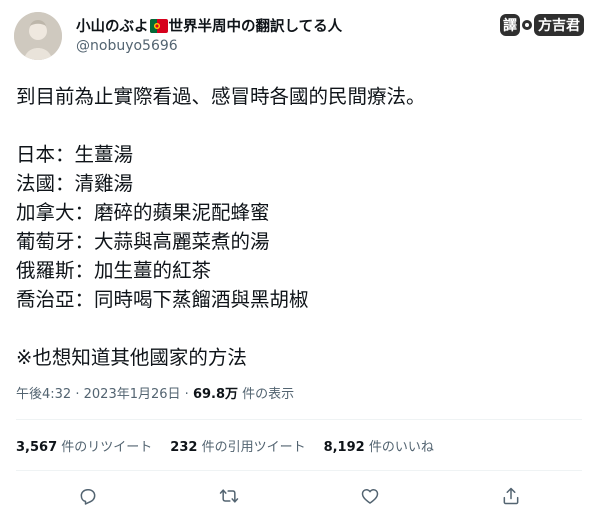 Image resolution: width=598 pixels, height=520 pixels. Describe the element at coordinates (253, 447) in the screenshot. I see `quotes-label: 件の引用ツイート` at that location.